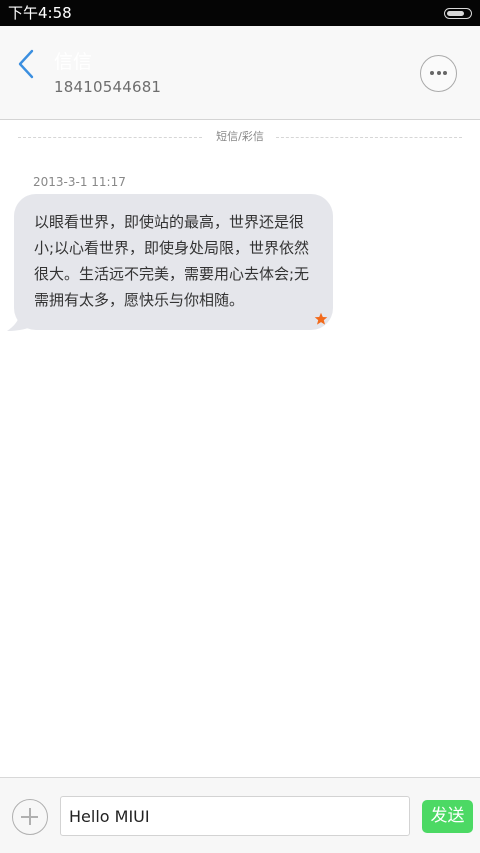 The width and height of the screenshot is (480, 853). I want to click on send-button: 发送, so click(447, 816).